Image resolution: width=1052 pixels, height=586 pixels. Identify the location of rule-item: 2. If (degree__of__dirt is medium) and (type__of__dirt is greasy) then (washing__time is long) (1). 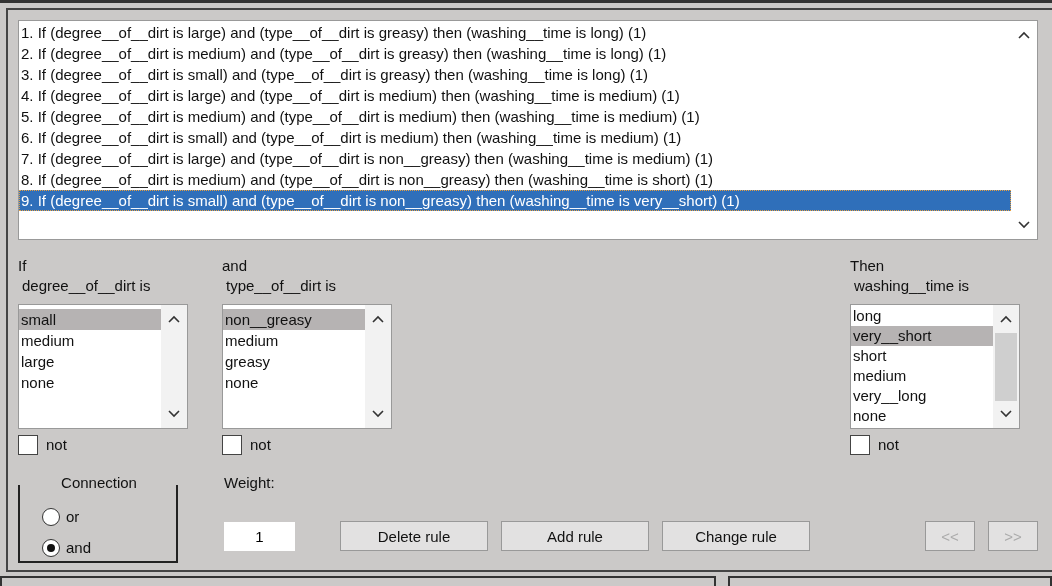
(515, 53).